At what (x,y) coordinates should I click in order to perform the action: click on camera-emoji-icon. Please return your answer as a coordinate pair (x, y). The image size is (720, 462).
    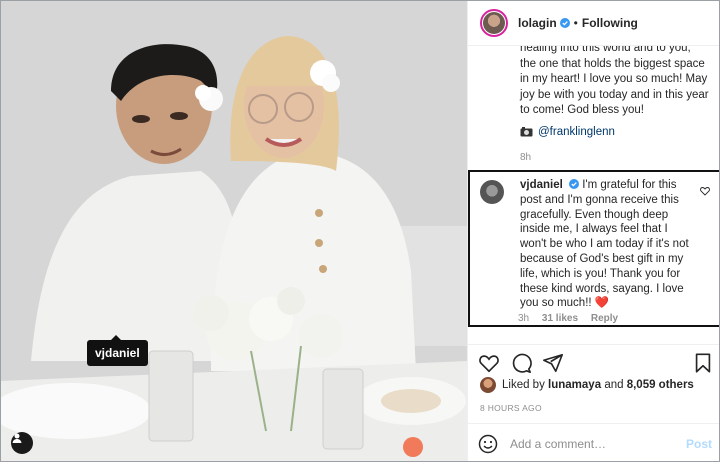
    Looking at the image, I should click on (526, 132).